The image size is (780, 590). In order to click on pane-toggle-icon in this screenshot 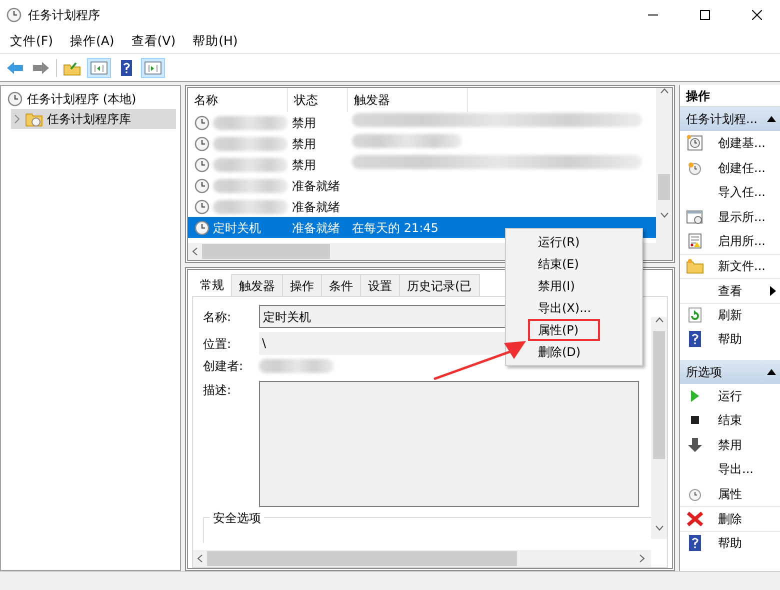, I will do `click(99, 68)`.